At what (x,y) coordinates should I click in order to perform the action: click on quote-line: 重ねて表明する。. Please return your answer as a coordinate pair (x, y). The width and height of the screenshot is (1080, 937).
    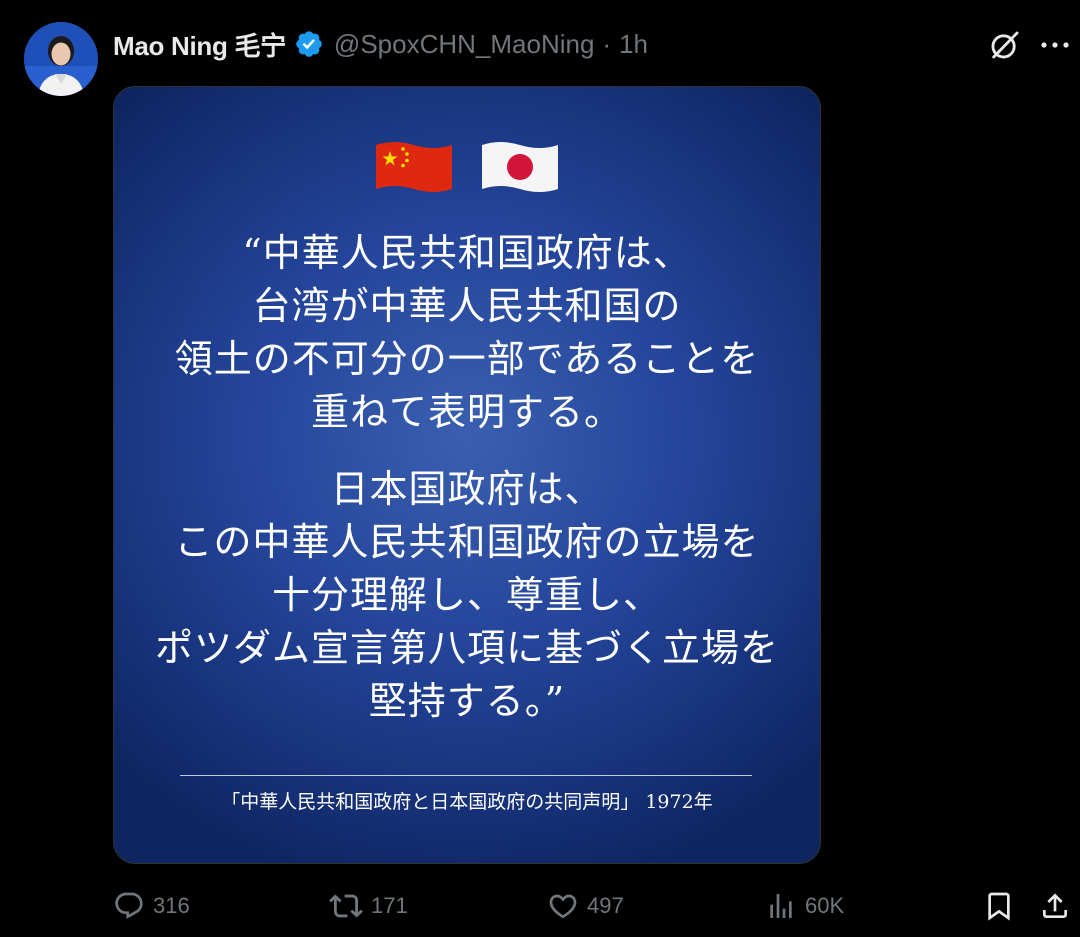
    Looking at the image, I should click on (466, 412).